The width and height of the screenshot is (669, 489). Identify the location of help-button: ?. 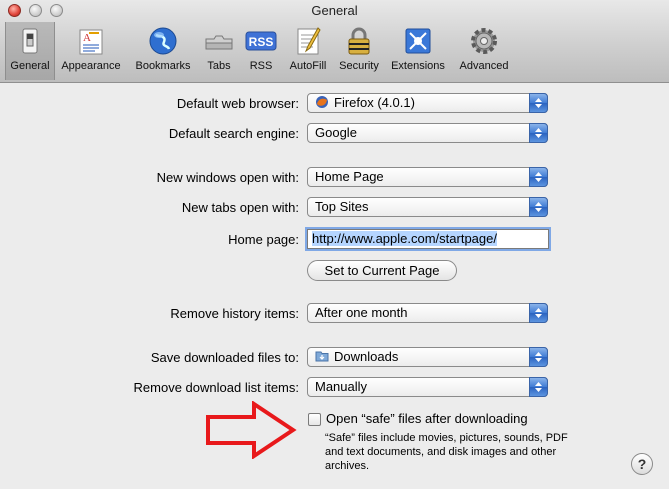
(642, 464).